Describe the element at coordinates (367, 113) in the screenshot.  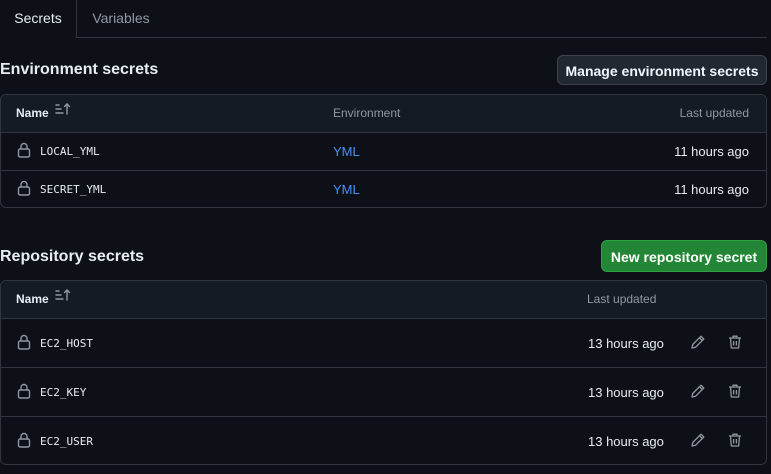
I see `column-header-environment: Environment` at that location.